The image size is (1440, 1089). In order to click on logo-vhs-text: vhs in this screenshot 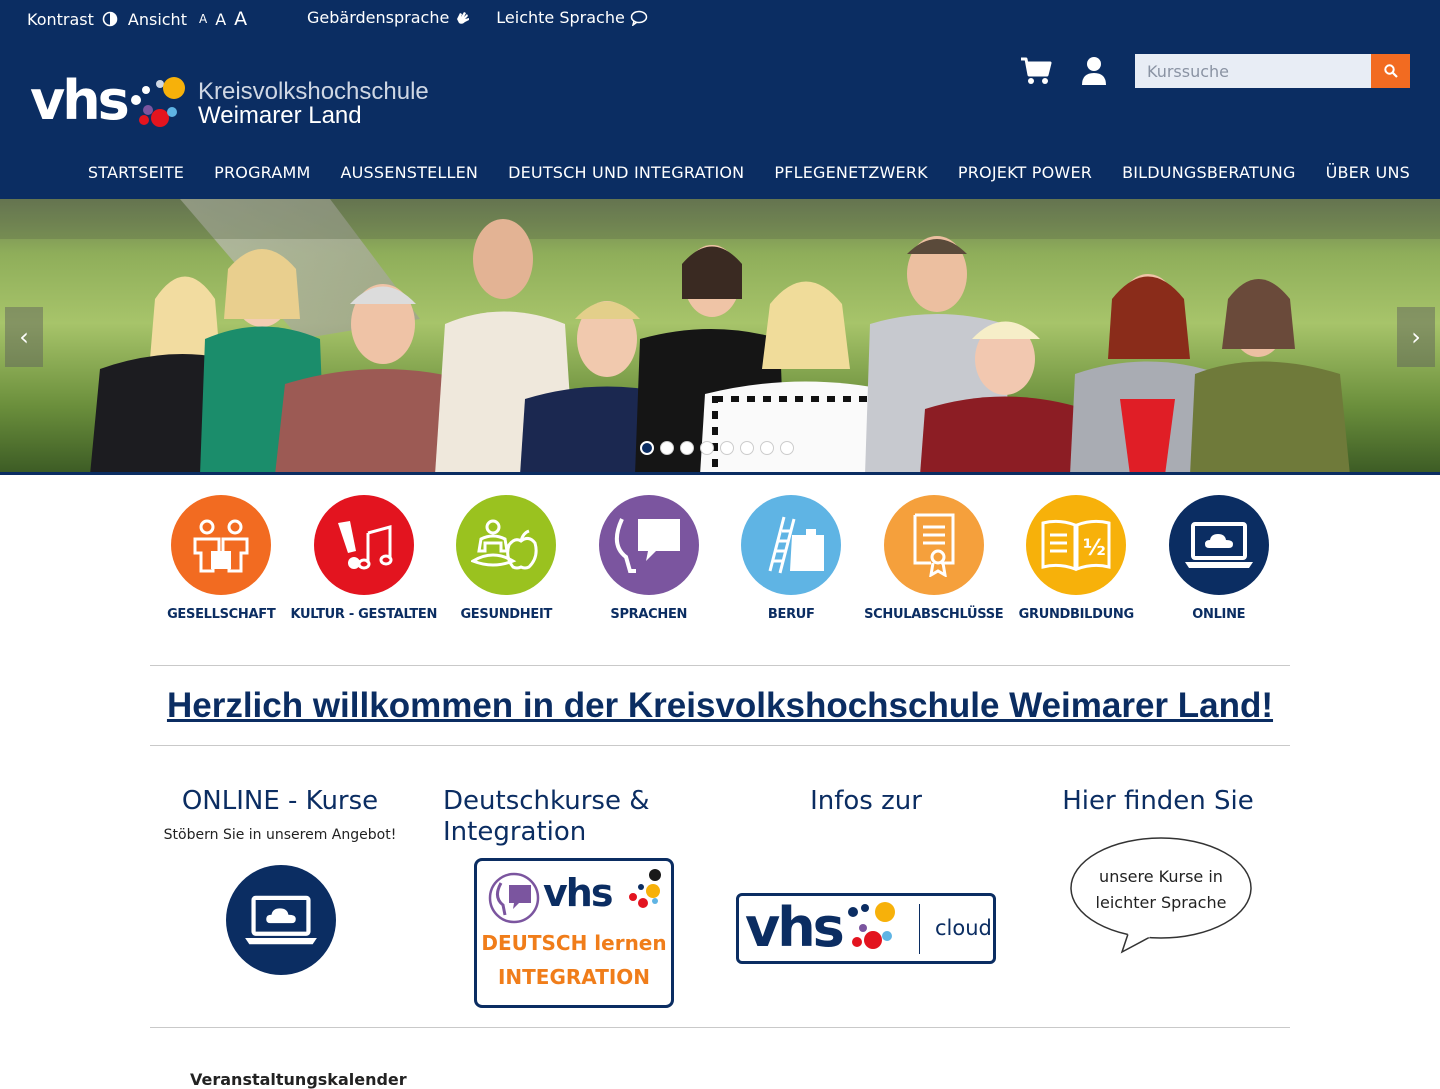, I will do `click(80, 100)`.